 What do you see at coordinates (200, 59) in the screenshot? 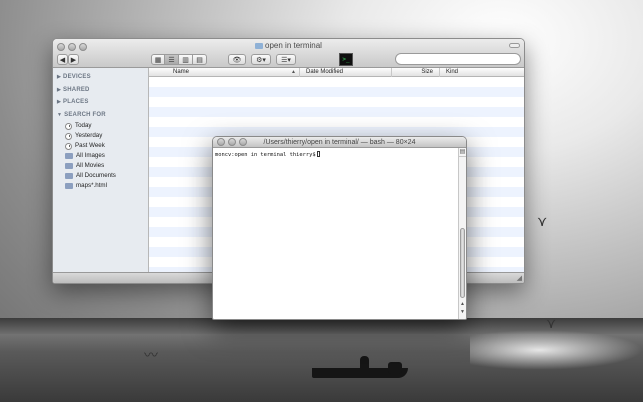
I see `coverflow-view-button: ▤` at bounding box center [200, 59].